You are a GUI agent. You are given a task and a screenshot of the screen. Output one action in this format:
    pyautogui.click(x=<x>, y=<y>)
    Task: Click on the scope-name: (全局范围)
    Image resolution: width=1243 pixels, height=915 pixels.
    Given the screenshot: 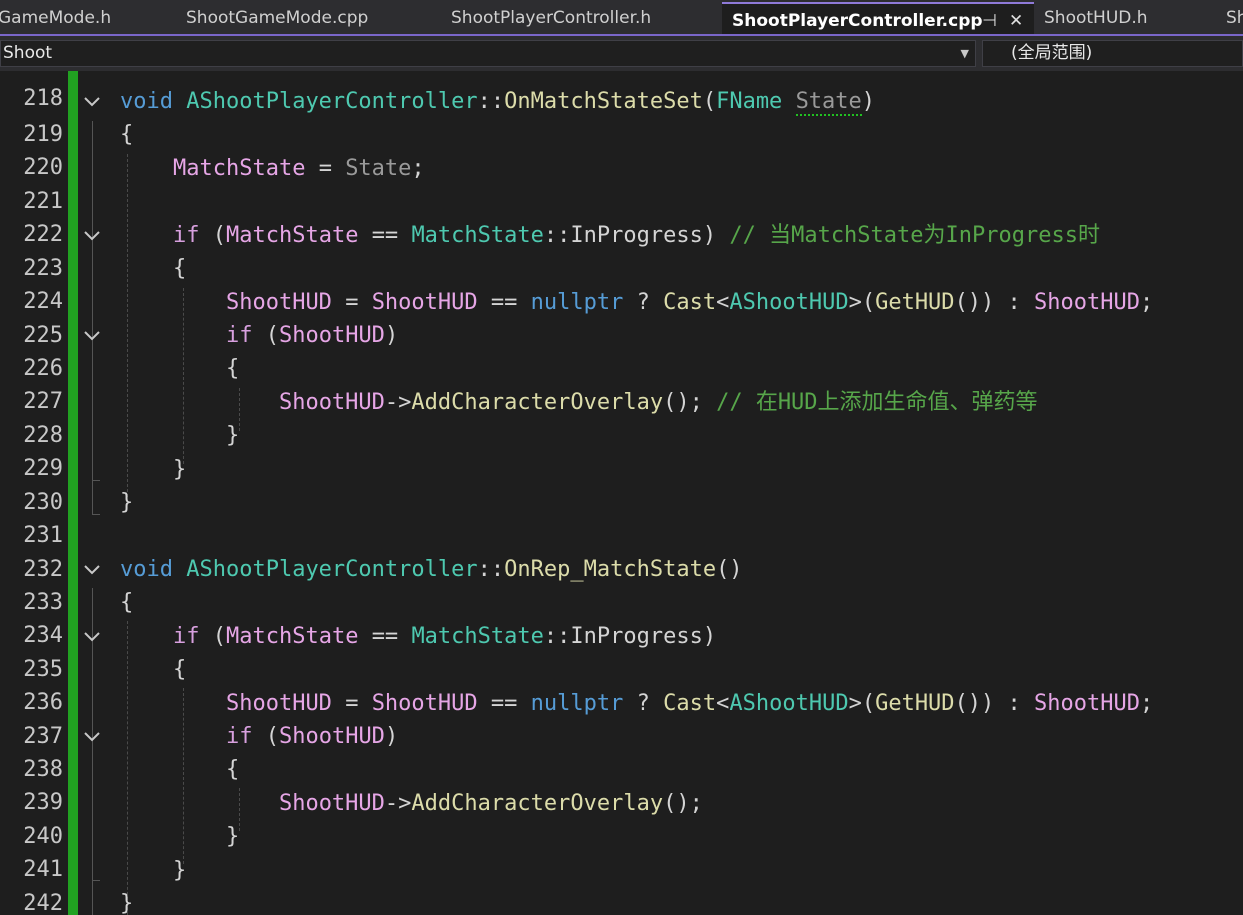 What is the action you would take?
    pyautogui.click(x=1052, y=53)
    